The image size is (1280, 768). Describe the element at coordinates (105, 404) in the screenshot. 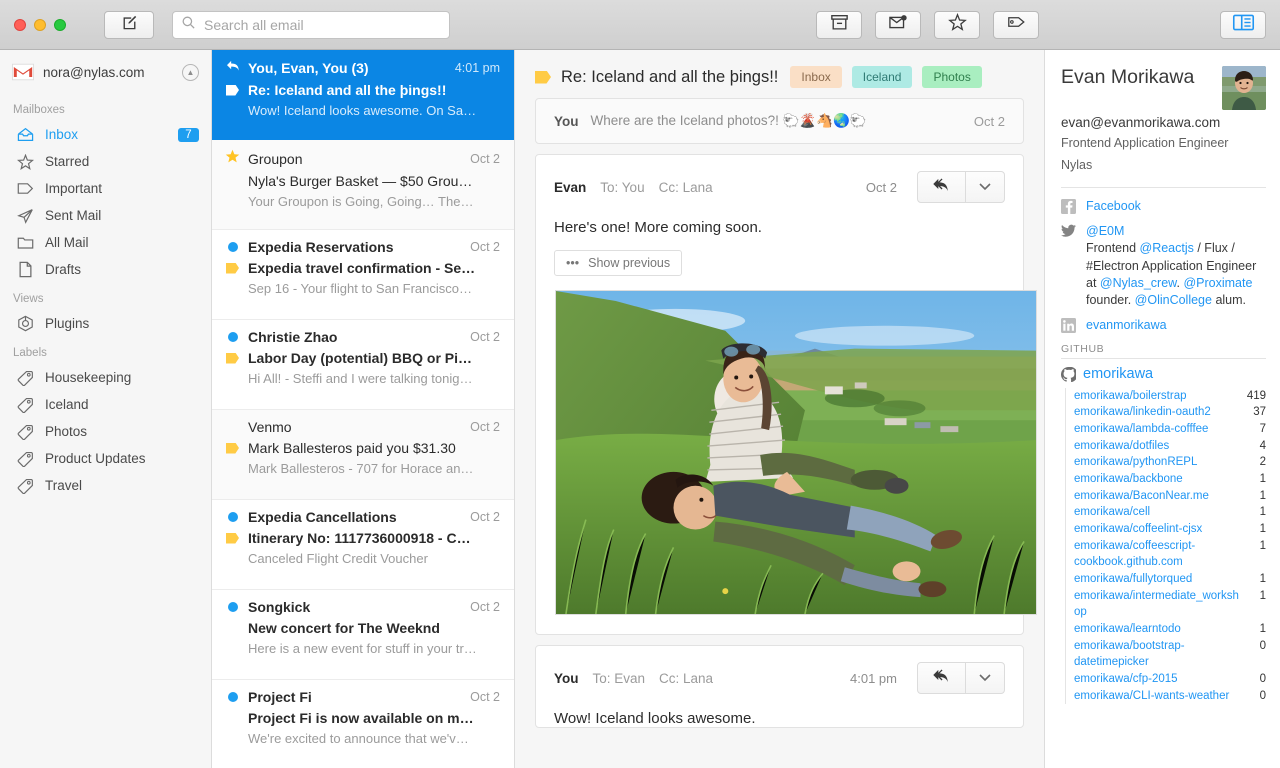

I see `sidebar-item-iceland: Iceland` at that location.